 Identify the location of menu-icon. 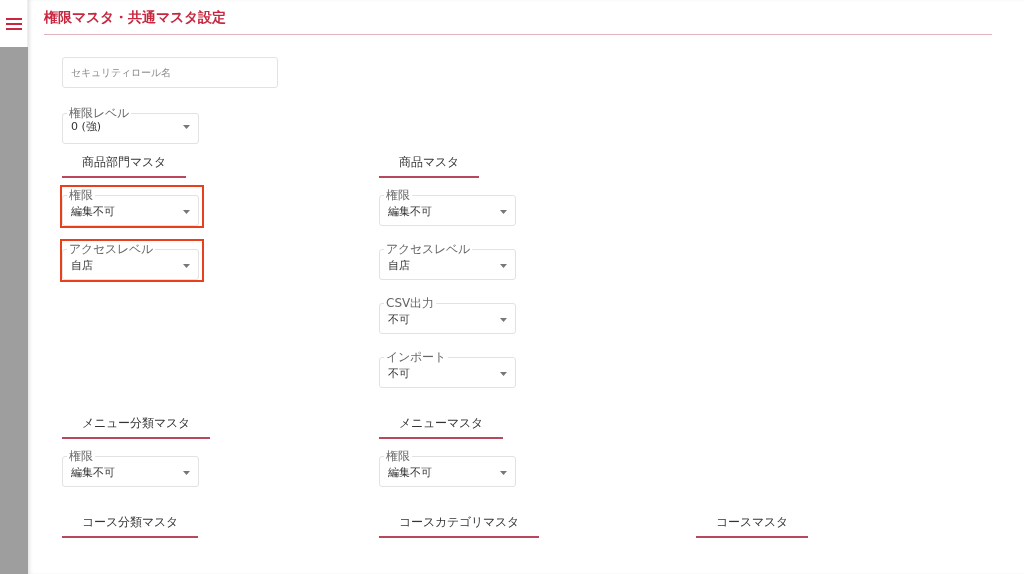
(13, 23).